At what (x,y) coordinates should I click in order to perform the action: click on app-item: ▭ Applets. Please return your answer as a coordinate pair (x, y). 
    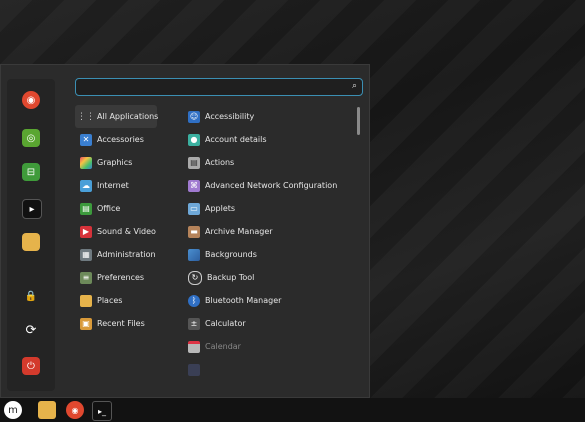
    Looking at the image, I should click on (268, 208).